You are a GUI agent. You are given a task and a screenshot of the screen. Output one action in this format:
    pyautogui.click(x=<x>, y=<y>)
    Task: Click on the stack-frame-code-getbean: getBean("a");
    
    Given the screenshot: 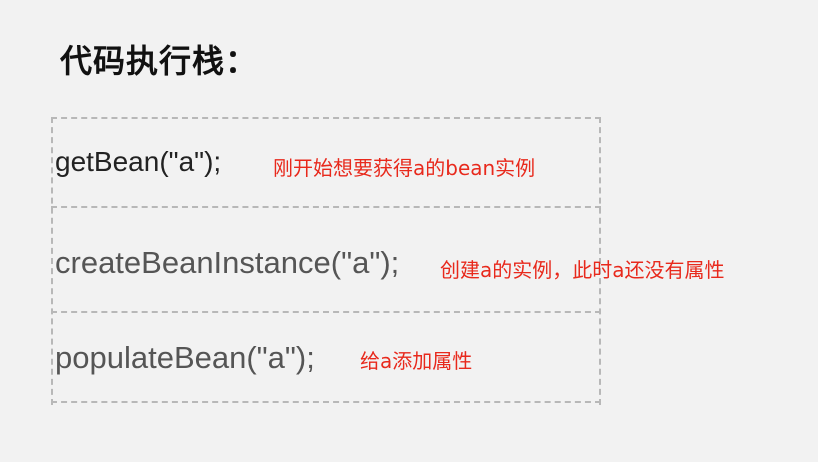 What is the action you would take?
    pyautogui.click(x=138, y=161)
    